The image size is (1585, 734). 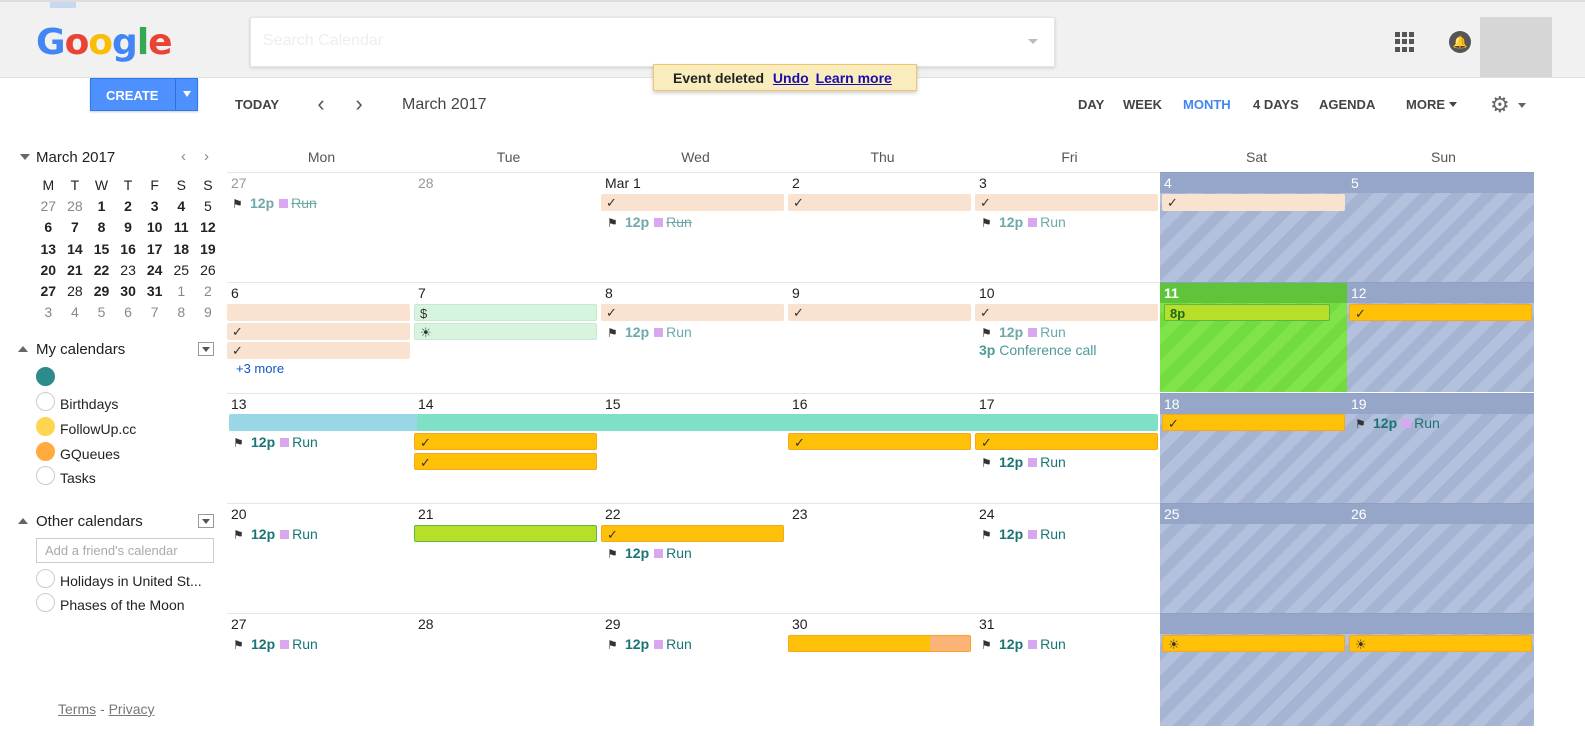 I want to click on mini-day: 4, so click(x=181, y=205).